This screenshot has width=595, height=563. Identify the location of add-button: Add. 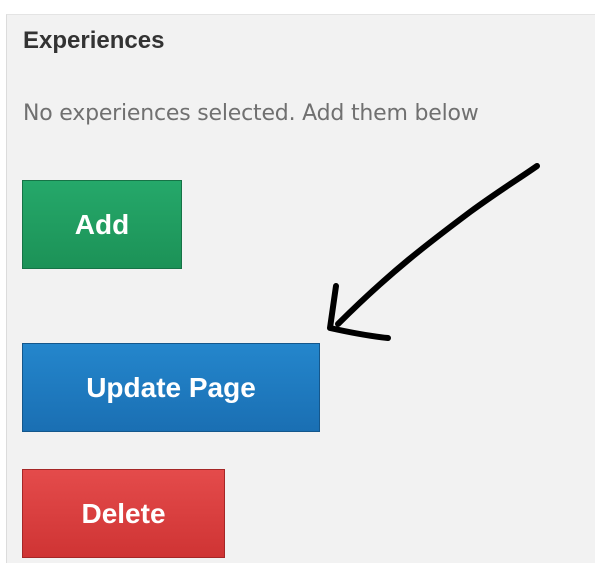
(102, 224).